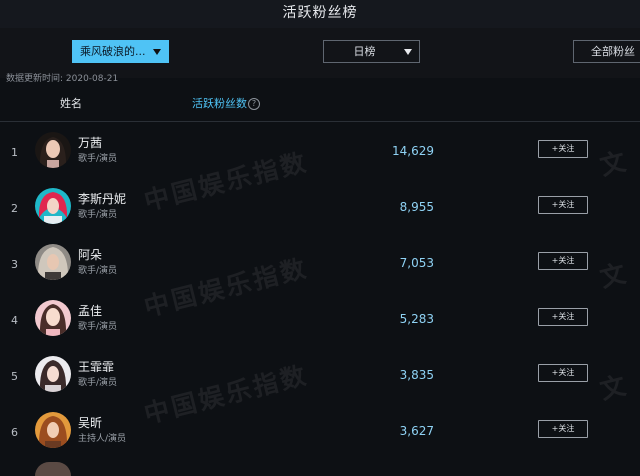  Describe the element at coordinates (90, 254) in the screenshot. I see `artist-name: 阿朵` at that location.